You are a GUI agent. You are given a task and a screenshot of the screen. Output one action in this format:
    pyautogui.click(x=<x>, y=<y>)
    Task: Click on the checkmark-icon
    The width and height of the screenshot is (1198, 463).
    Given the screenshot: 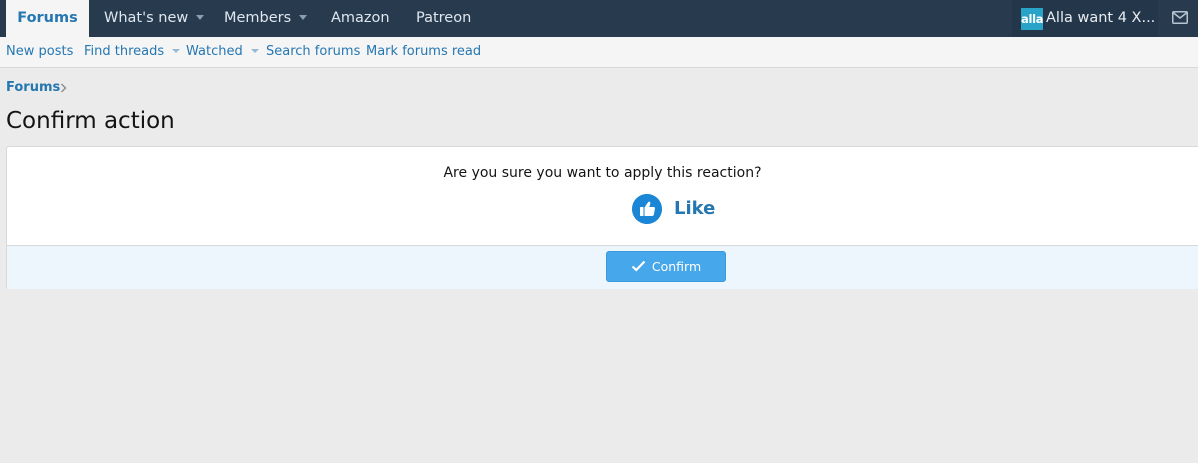 What is the action you would take?
    pyautogui.click(x=638, y=266)
    